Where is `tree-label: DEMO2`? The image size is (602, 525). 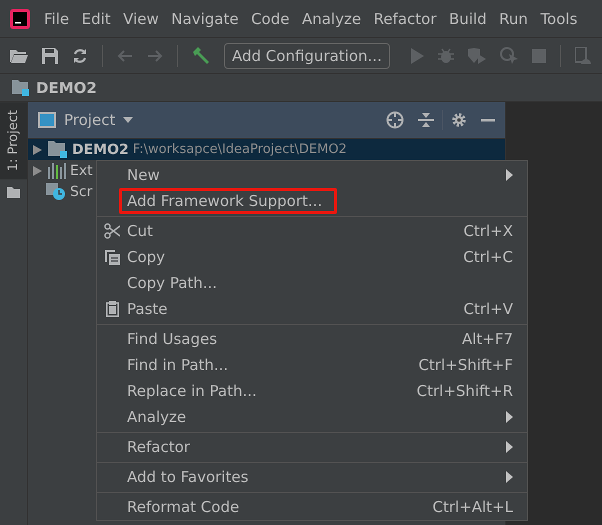 tree-label: DEMO2 is located at coordinates (100, 150).